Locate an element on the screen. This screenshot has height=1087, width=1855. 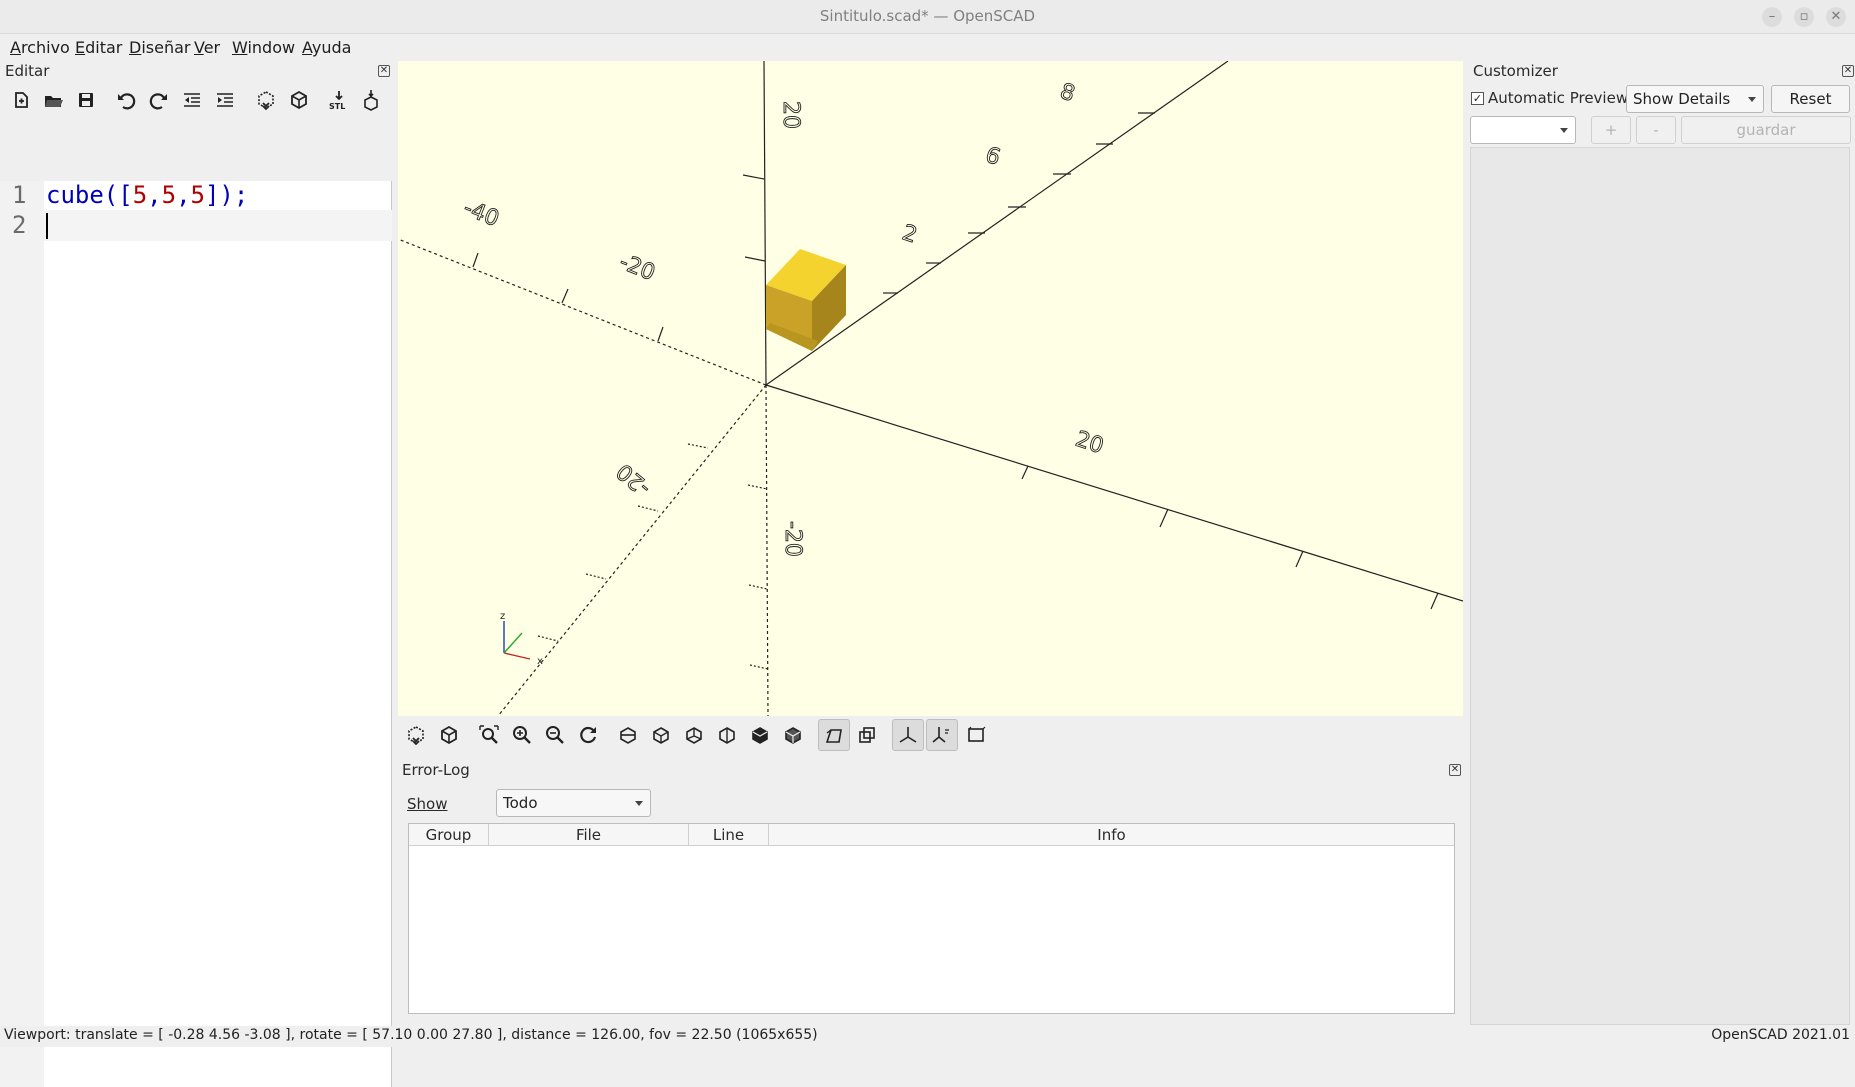
menu-bar: Archivo Editar Diseñar Ver Window Ayuda is located at coordinates (927, 47).